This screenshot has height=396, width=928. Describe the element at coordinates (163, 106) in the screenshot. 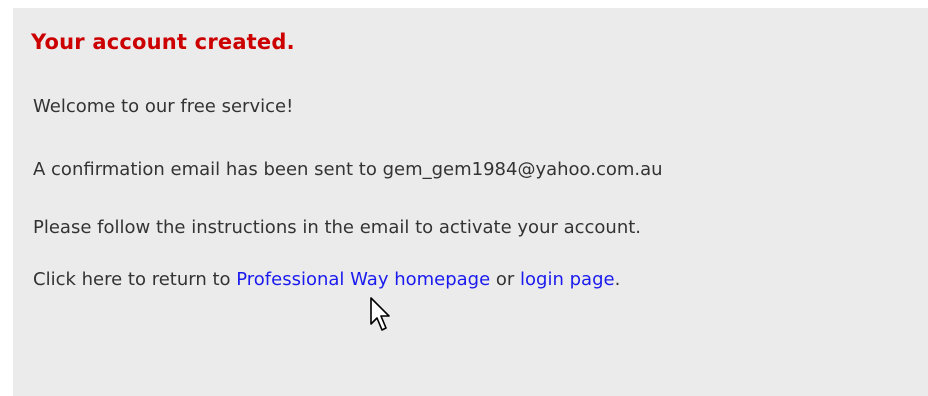

I see `welcome-text: Welcome to our free service!` at that location.